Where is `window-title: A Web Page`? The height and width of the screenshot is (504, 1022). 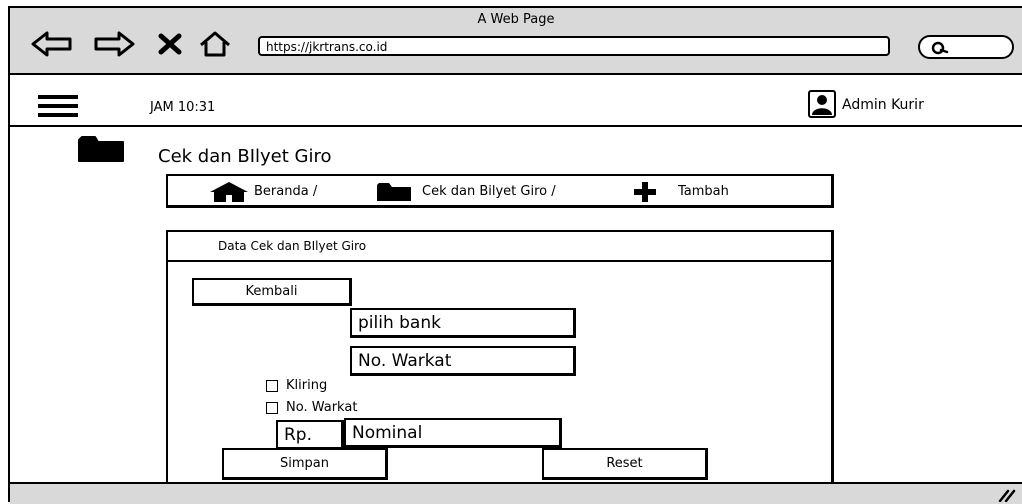
window-title: A Web Page is located at coordinates (516, 19).